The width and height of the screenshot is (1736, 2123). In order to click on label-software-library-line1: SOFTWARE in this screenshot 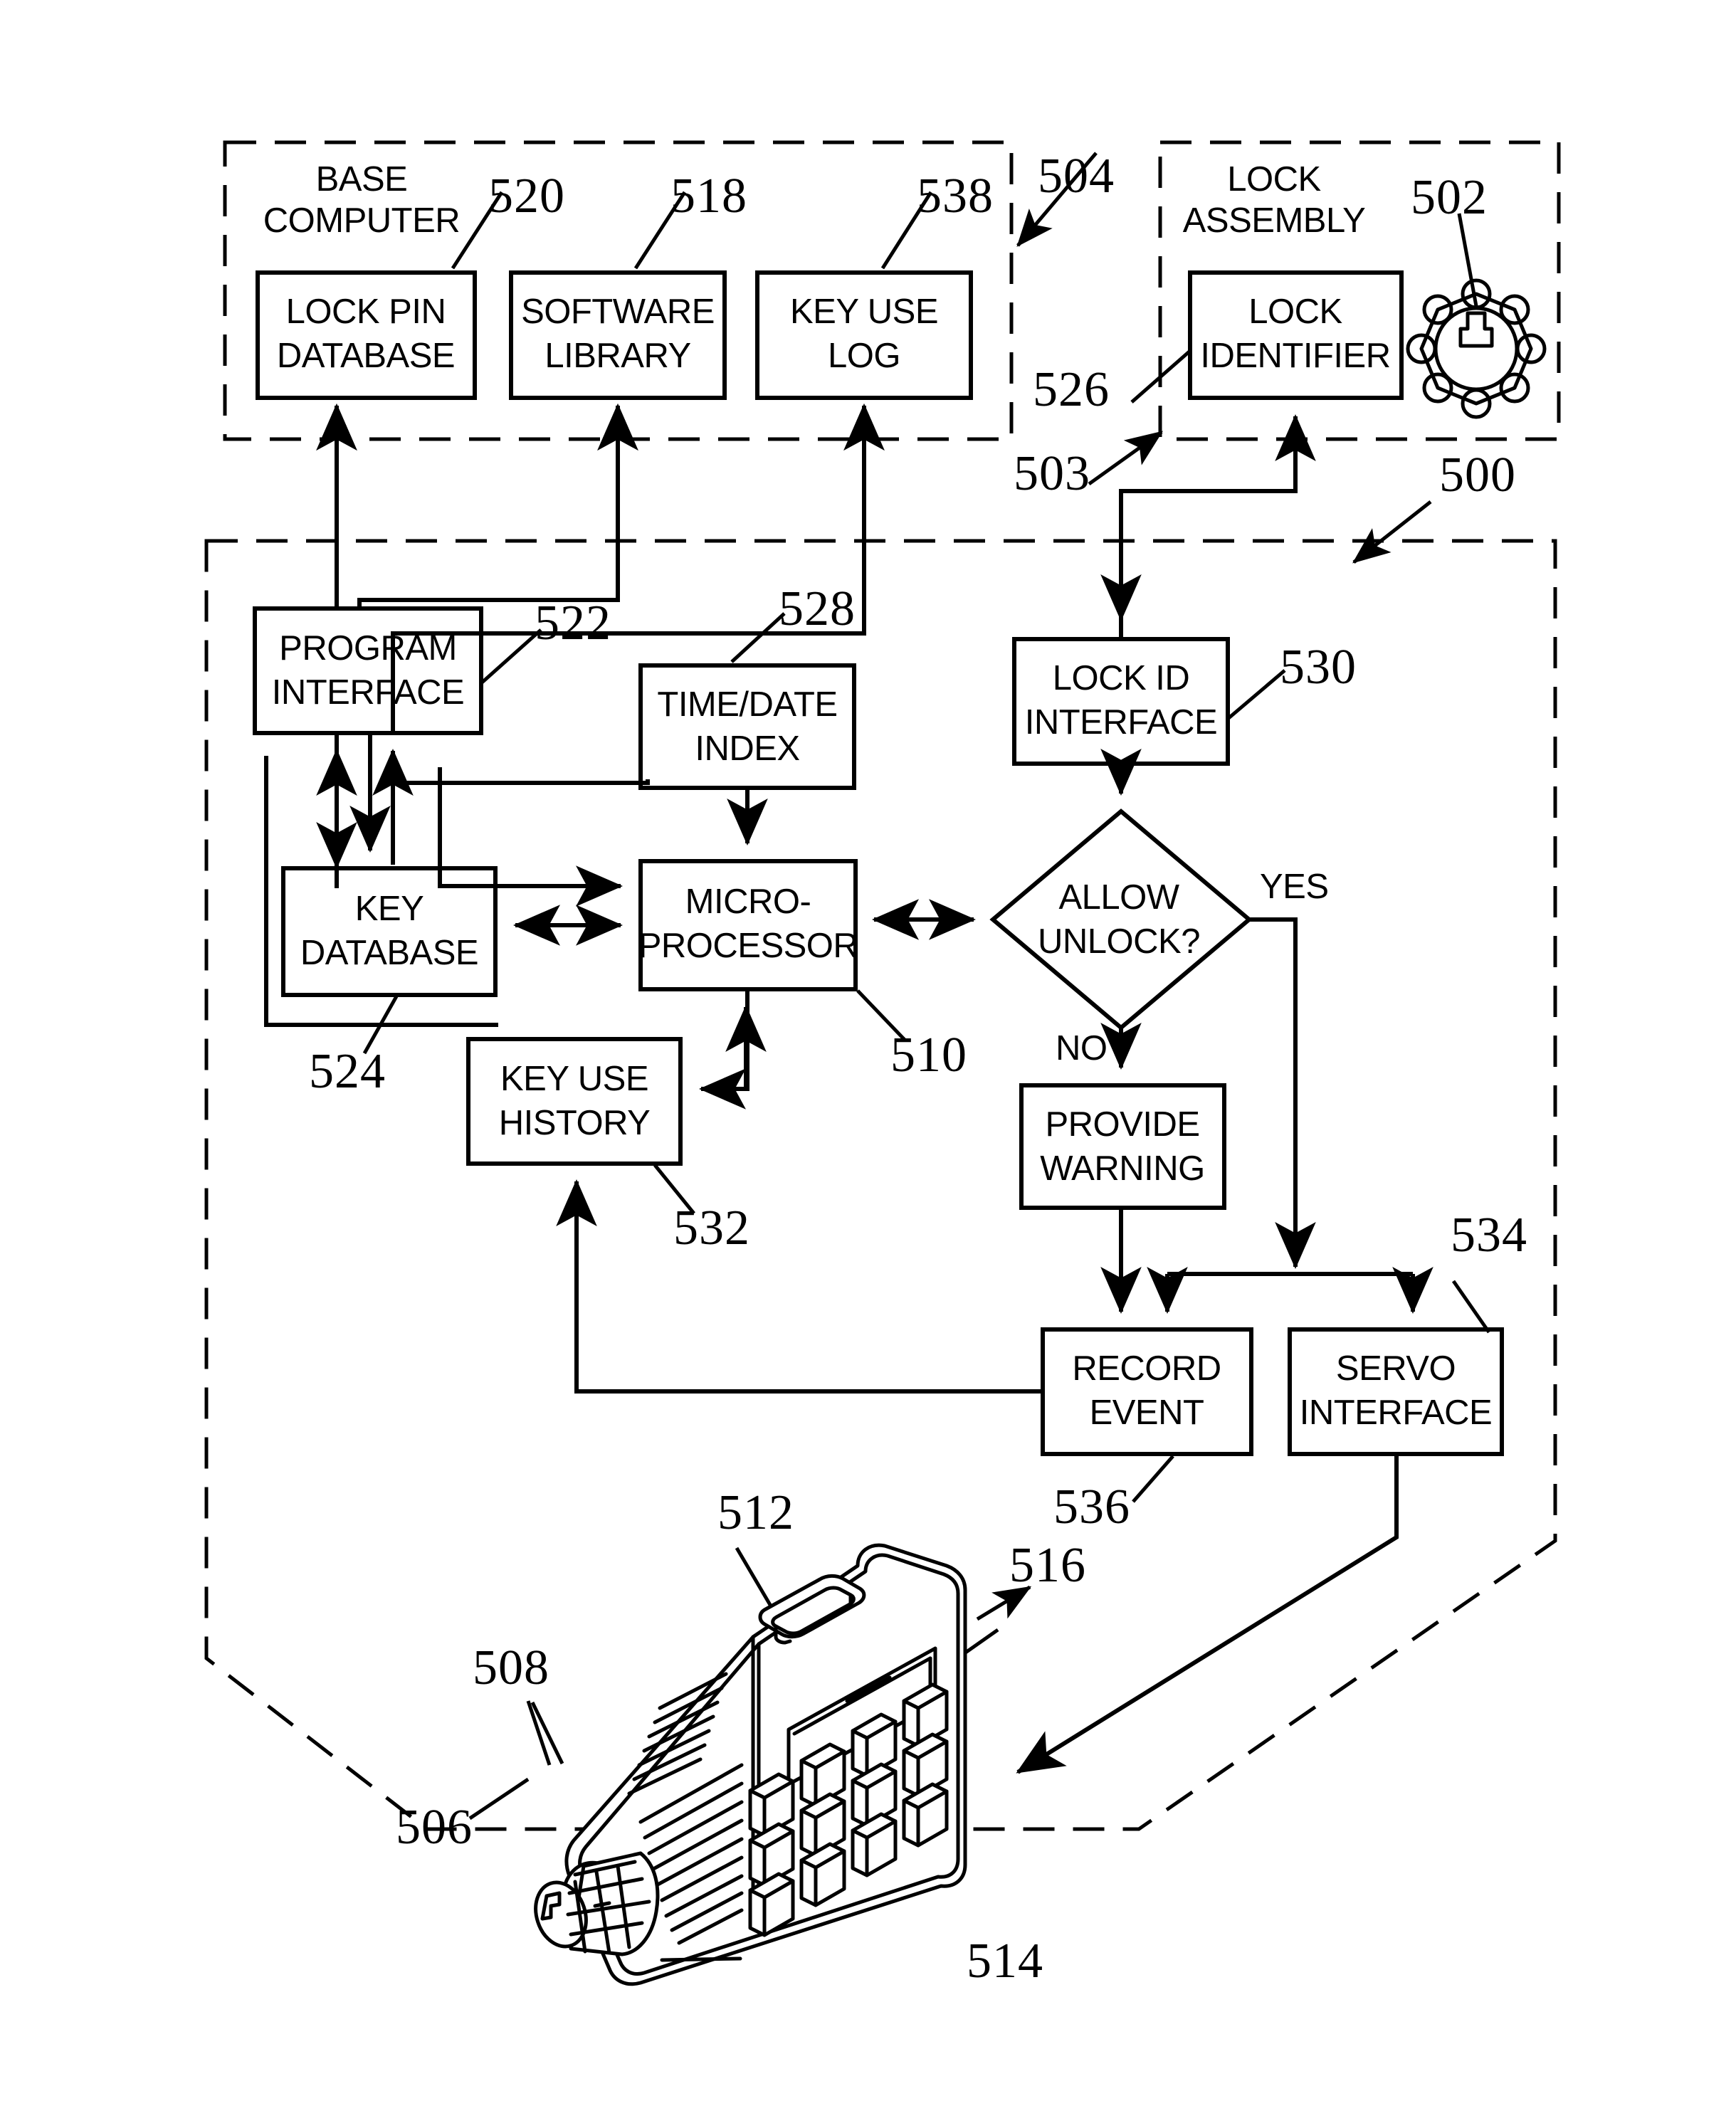, I will do `click(618, 312)`.